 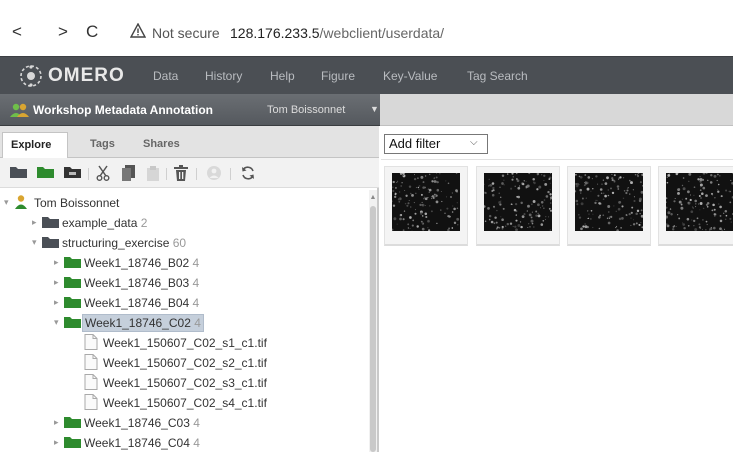 What do you see at coordinates (410, 76) in the screenshot?
I see `nav-key-value: Key-Value` at bounding box center [410, 76].